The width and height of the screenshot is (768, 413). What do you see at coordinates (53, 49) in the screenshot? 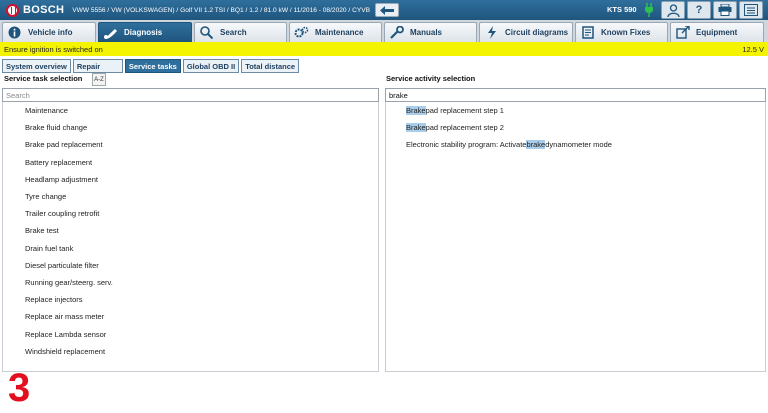
I see `status-message: Ensure ignition is switched on` at bounding box center [53, 49].